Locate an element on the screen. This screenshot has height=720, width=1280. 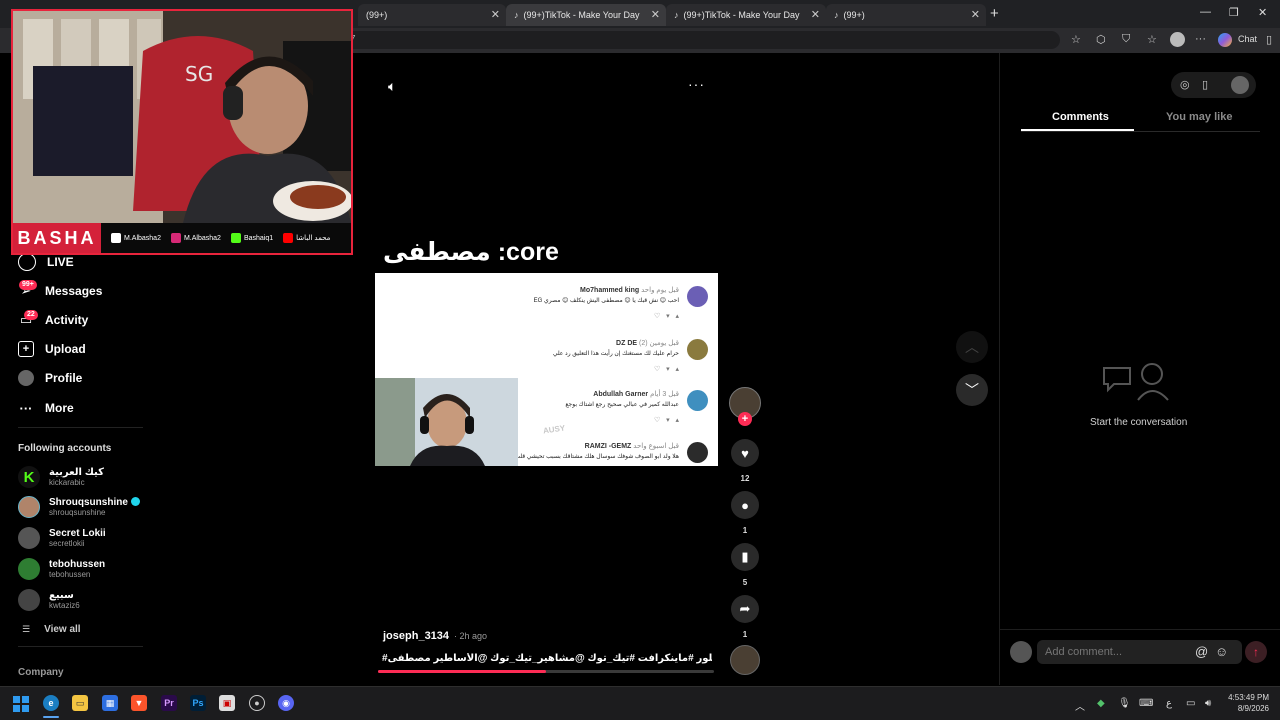
tab-comments: Comments is located at coordinates (1080, 117).